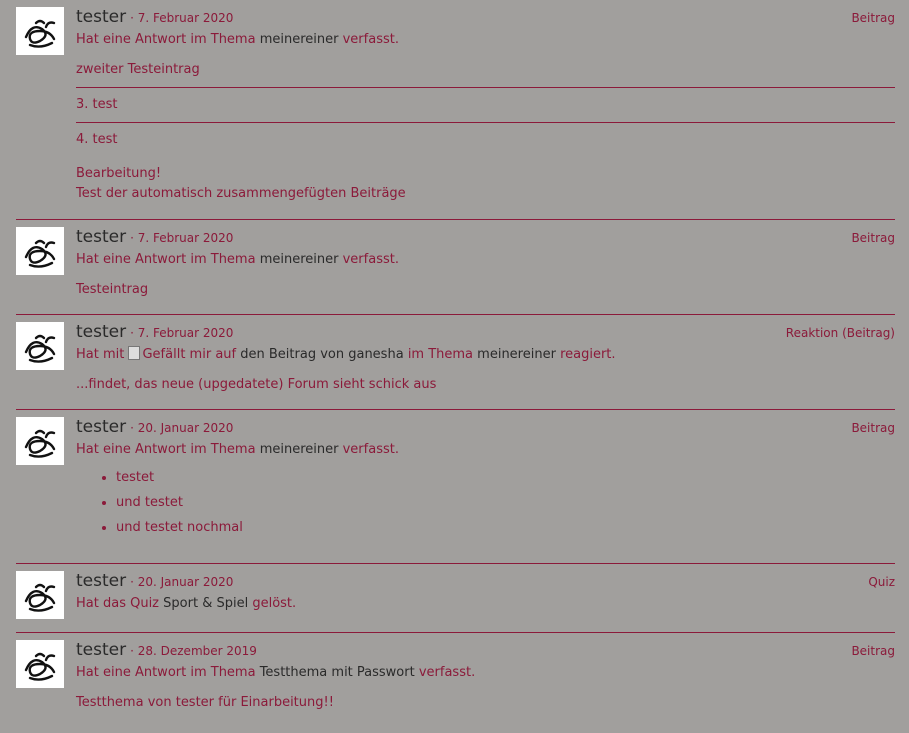 This screenshot has height=733, width=909. I want to click on topic-link: Testthema mit Passwort, so click(337, 672).